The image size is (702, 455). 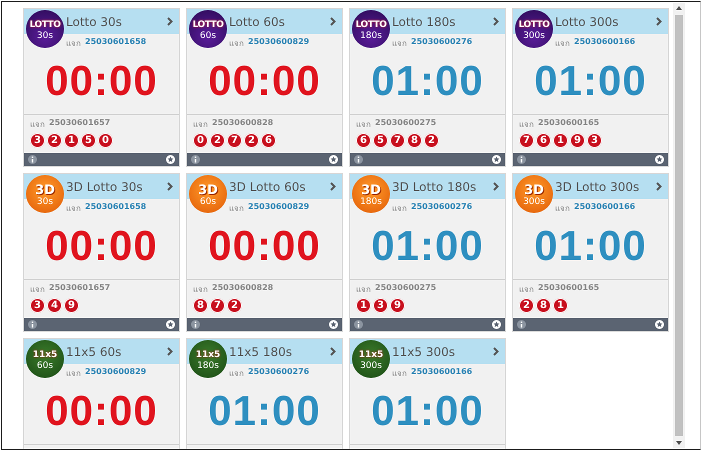 What do you see at coordinates (268, 187) in the screenshot?
I see `game-title: 3D Lotto 60s` at bounding box center [268, 187].